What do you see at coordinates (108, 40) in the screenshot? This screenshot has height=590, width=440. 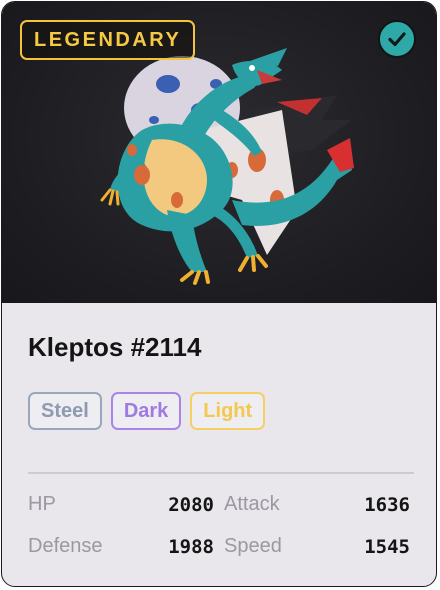 I see `legendary-badge: LEGENDARY` at bounding box center [108, 40].